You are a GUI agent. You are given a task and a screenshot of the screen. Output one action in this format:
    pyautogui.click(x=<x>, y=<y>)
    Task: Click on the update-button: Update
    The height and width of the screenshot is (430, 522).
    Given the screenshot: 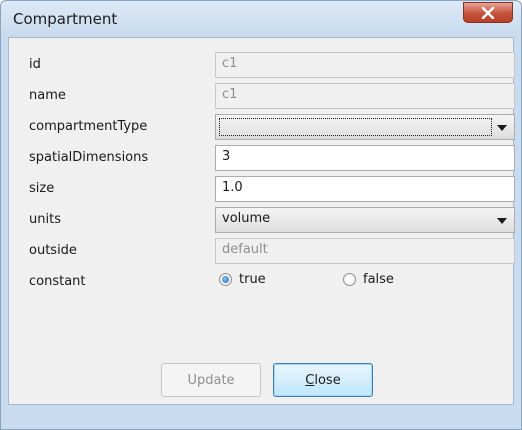 What is the action you would take?
    pyautogui.click(x=211, y=380)
    